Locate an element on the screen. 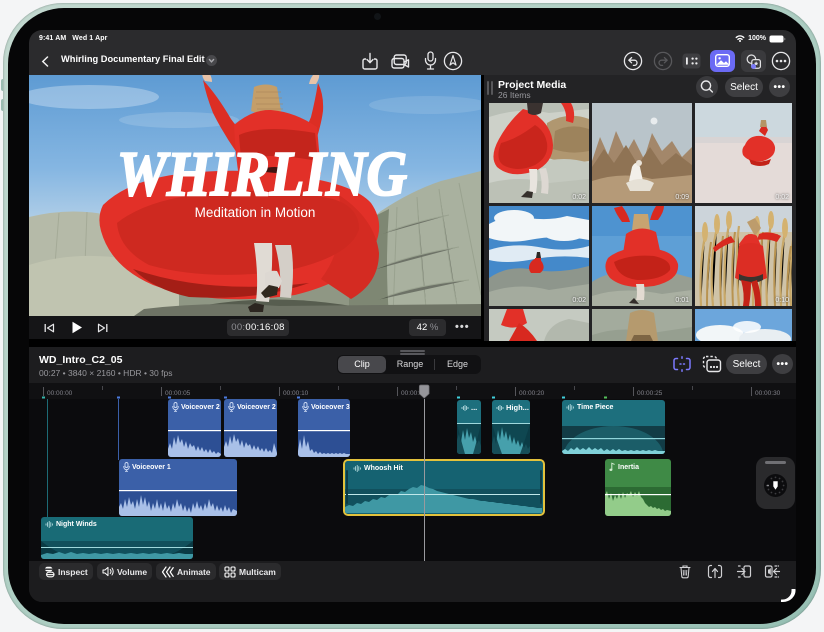  svg-text: 00:00:00 is located at coordinates (60, 393).